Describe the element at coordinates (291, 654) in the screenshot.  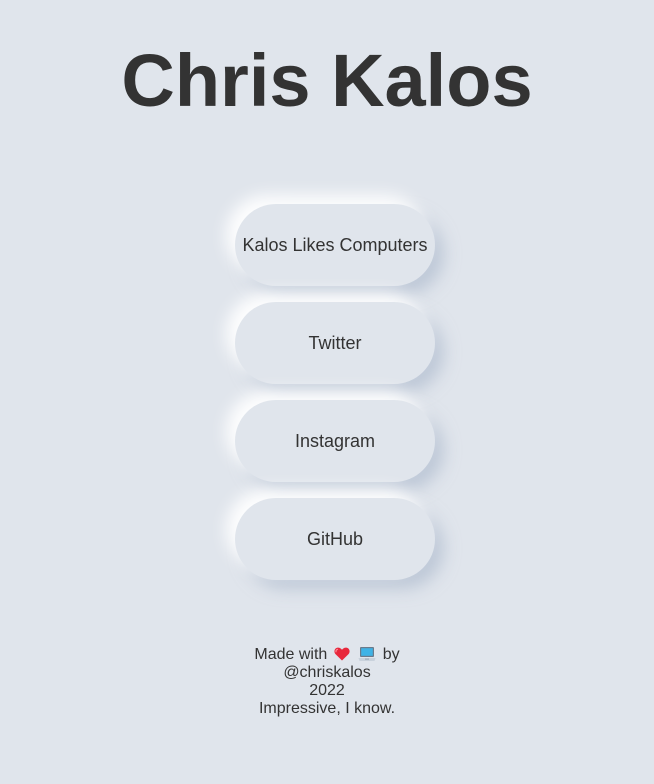
I see `made-with-text: Made with` at that location.